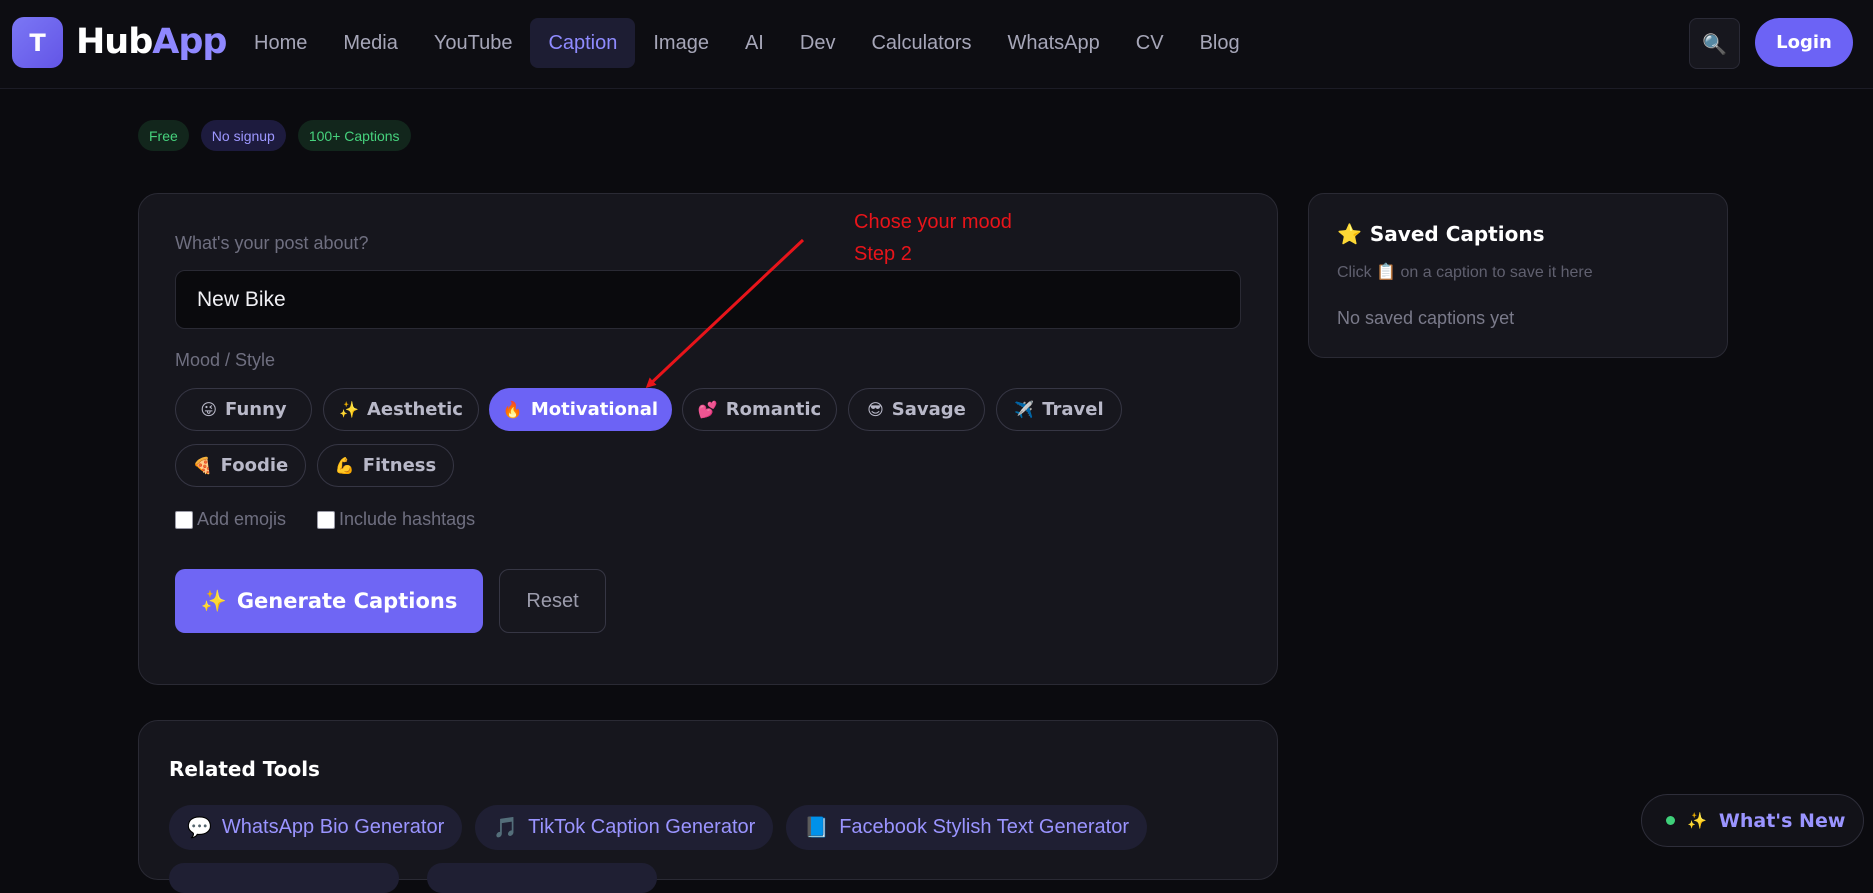  What do you see at coordinates (256, 409) in the screenshot?
I see `mood-label-funny: Funny` at bounding box center [256, 409].